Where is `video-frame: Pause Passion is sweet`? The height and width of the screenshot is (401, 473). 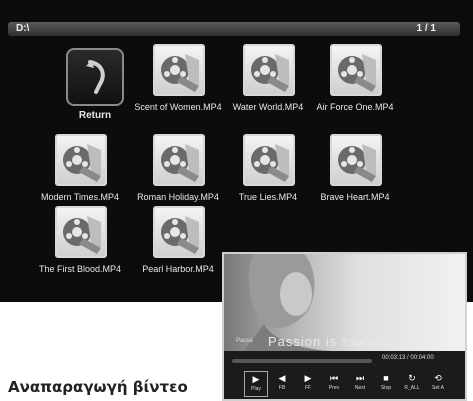
video-frame: Pause Passion is sweet is located at coordinates (344, 302).